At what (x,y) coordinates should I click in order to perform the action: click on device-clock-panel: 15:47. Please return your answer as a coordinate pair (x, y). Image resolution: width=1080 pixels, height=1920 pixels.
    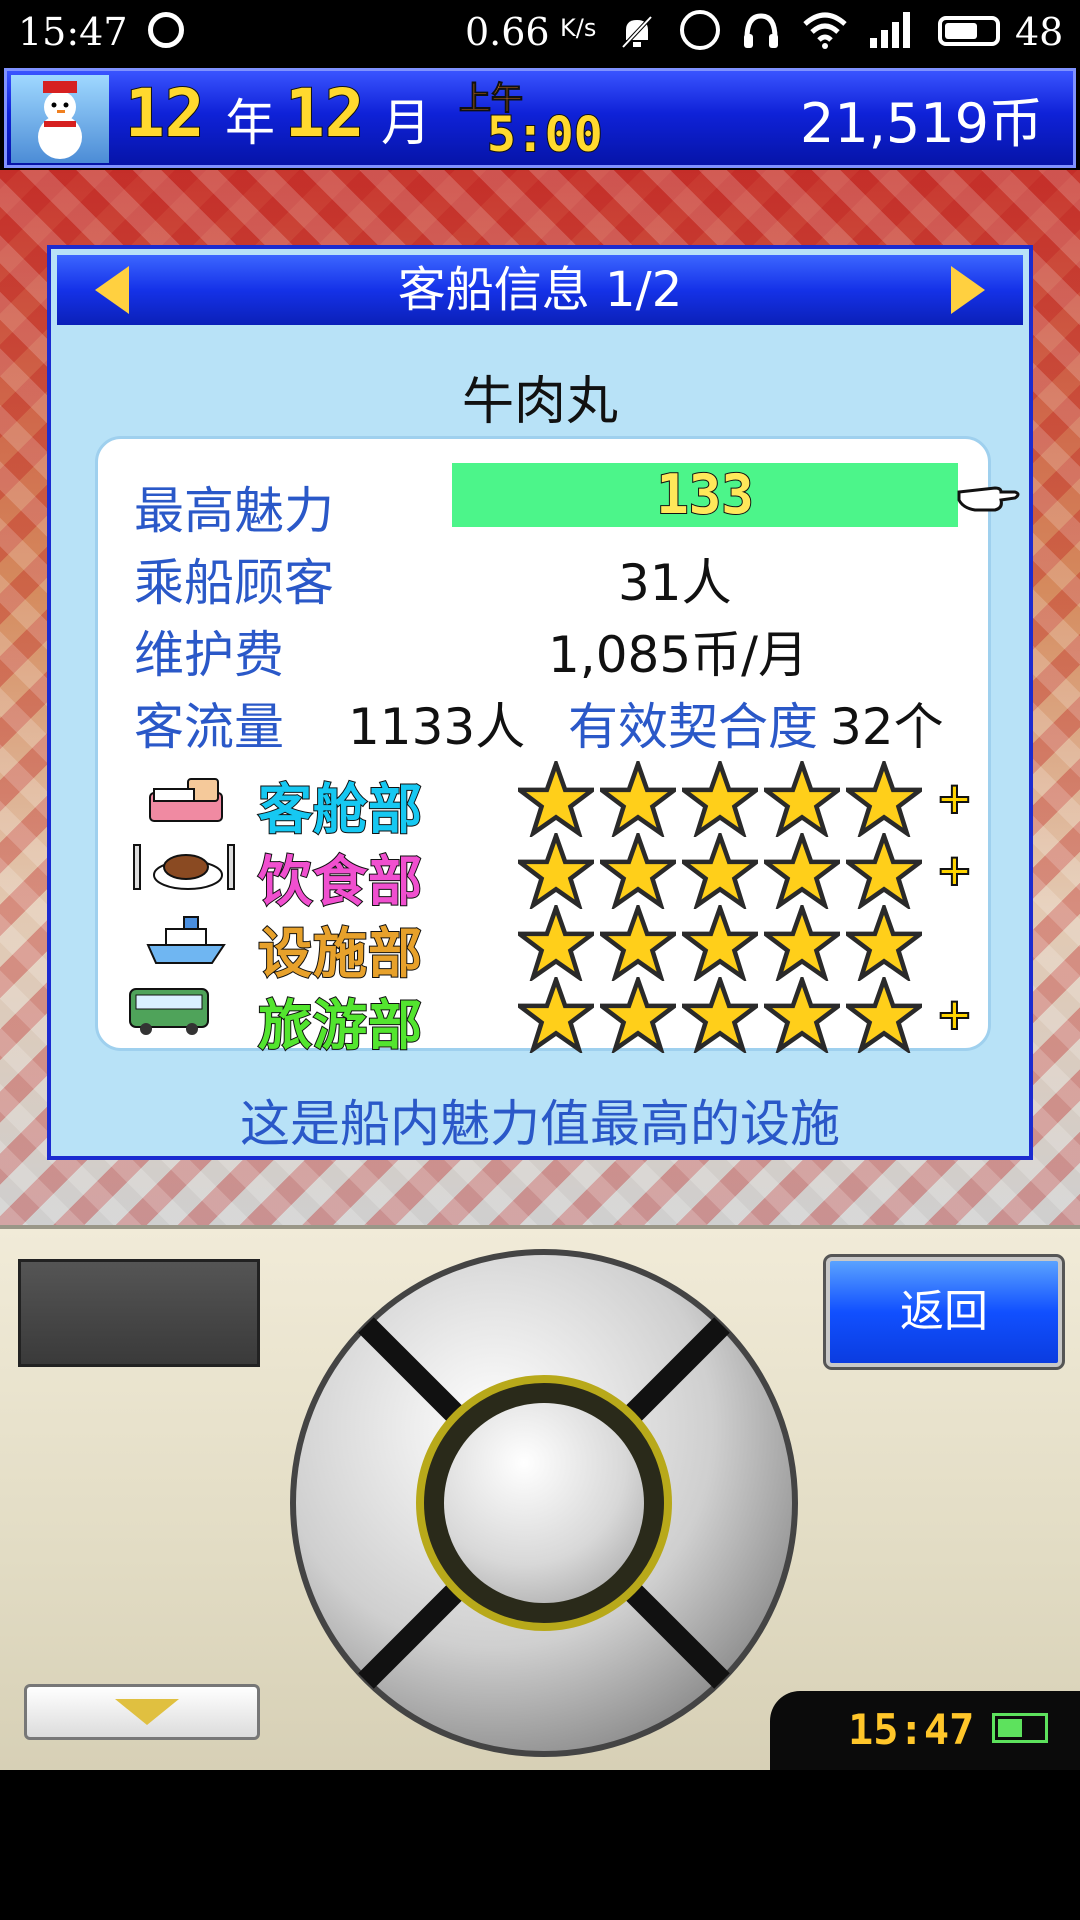
    Looking at the image, I should click on (925, 1732).